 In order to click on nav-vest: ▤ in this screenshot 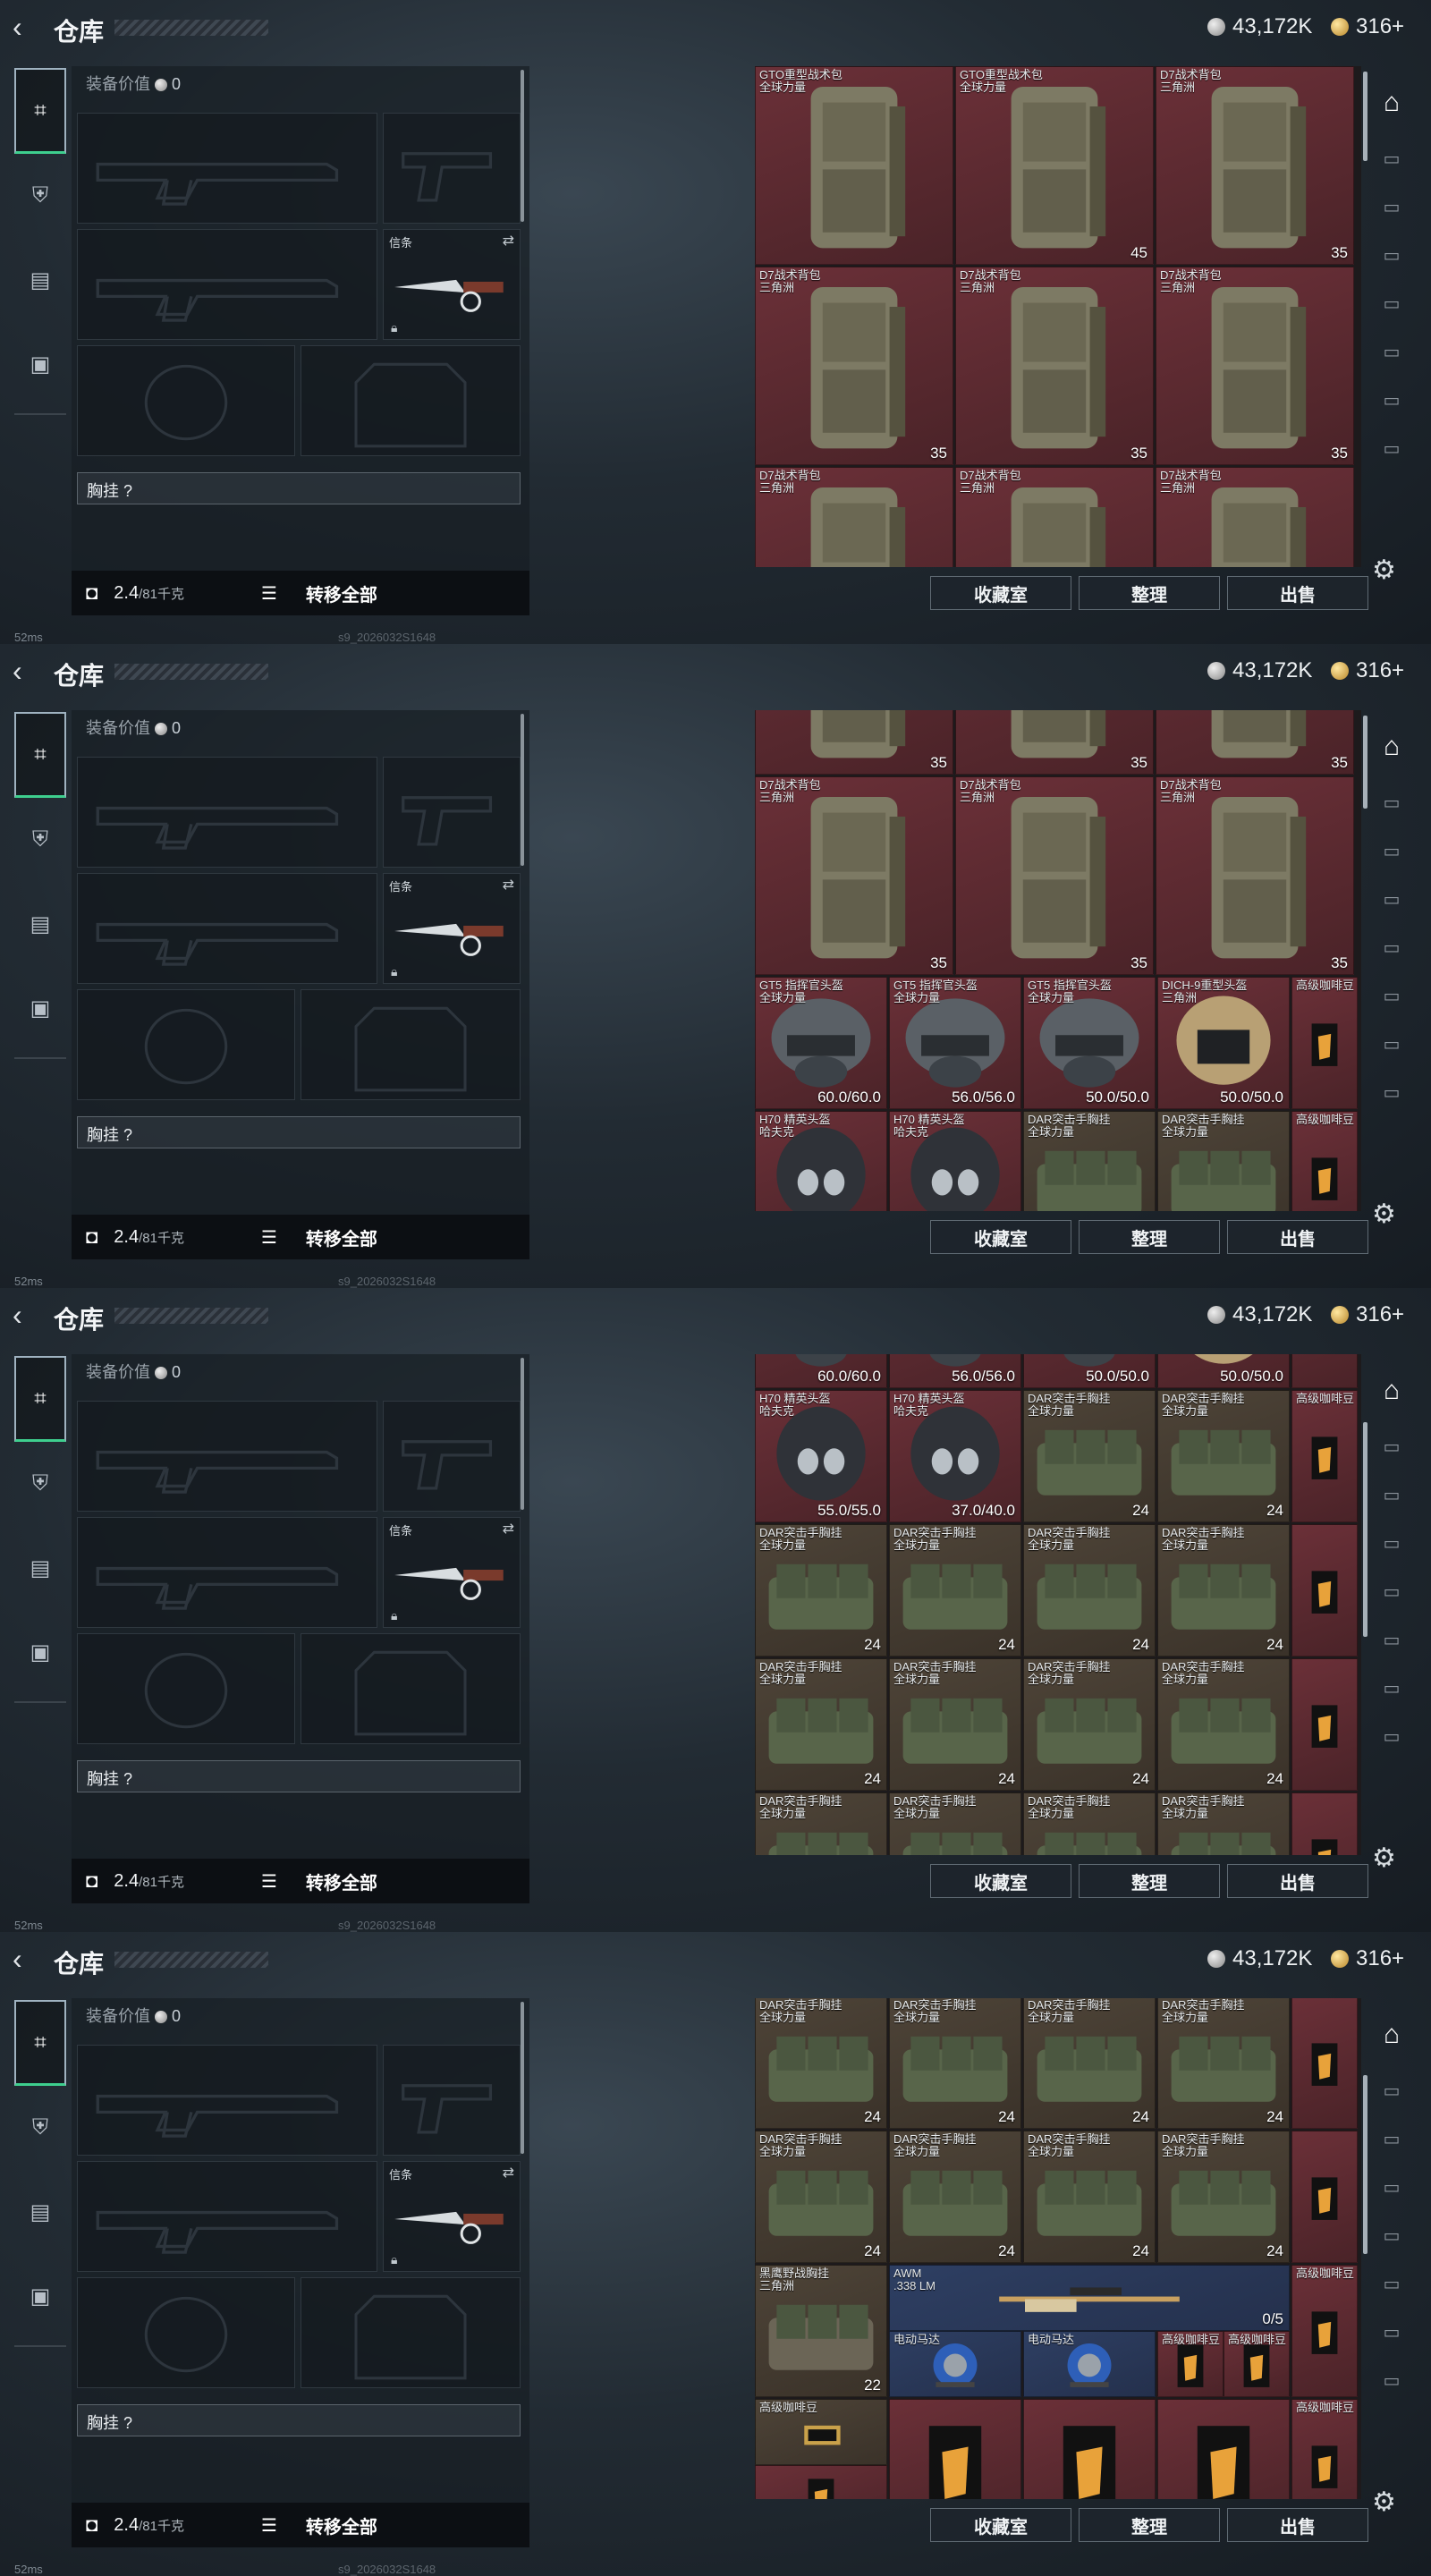, I will do `click(40, 280)`.